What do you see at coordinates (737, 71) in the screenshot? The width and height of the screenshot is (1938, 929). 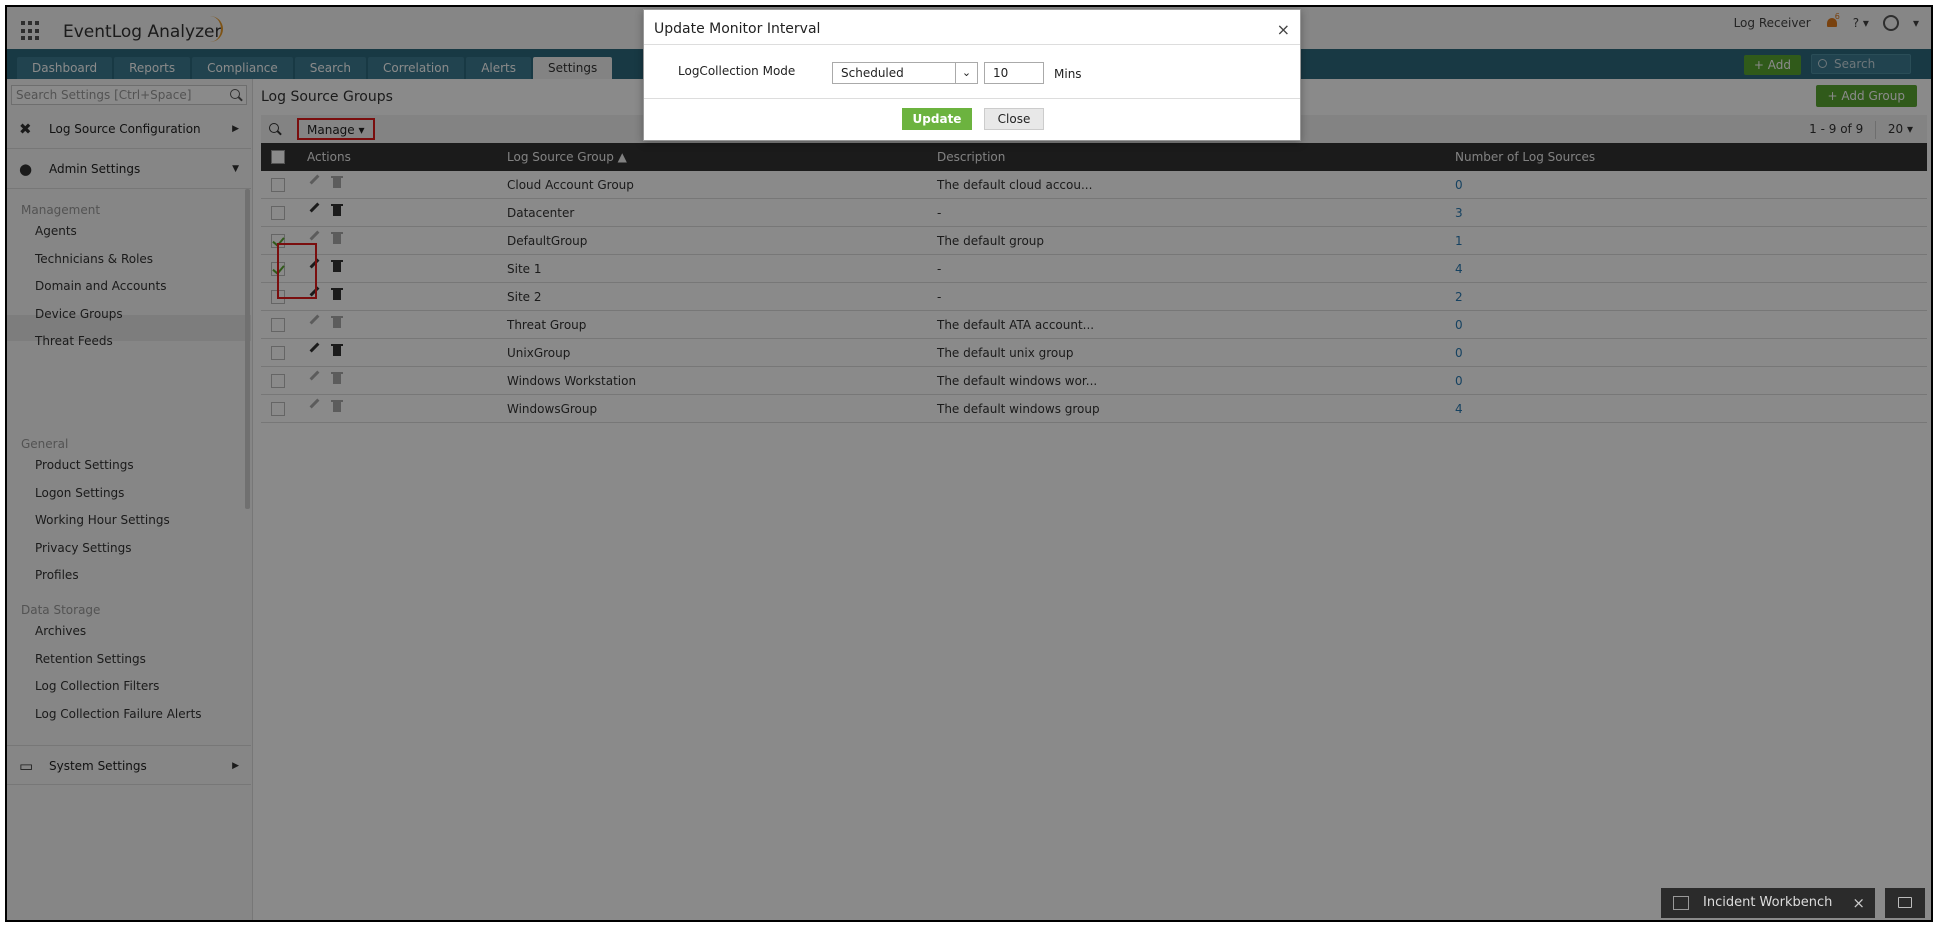 I see `log-collection-mode-label: LogCollection Mode` at bounding box center [737, 71].